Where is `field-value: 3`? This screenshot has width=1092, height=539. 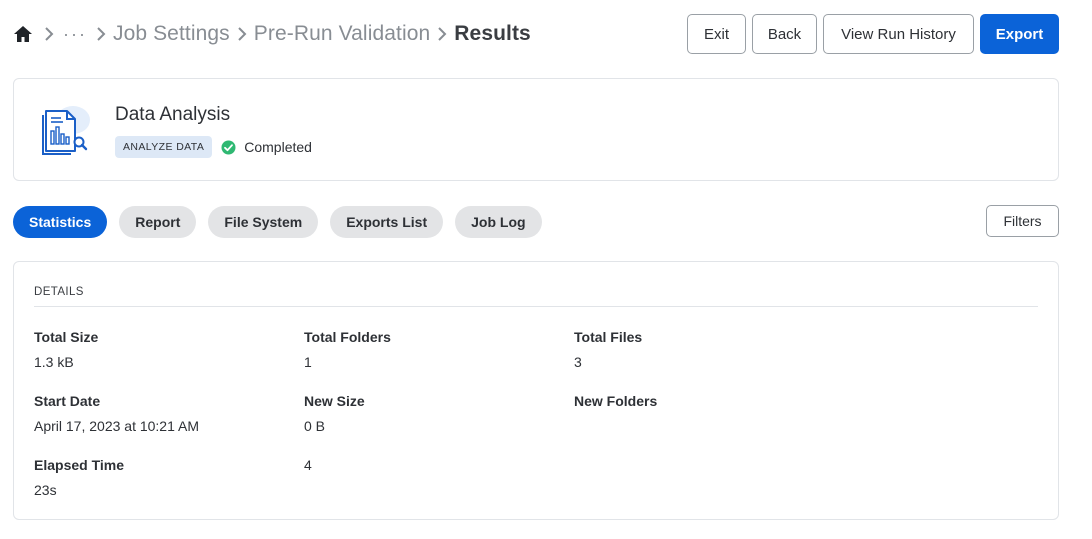
field-value: 3 is located at coordinates (578, 362).